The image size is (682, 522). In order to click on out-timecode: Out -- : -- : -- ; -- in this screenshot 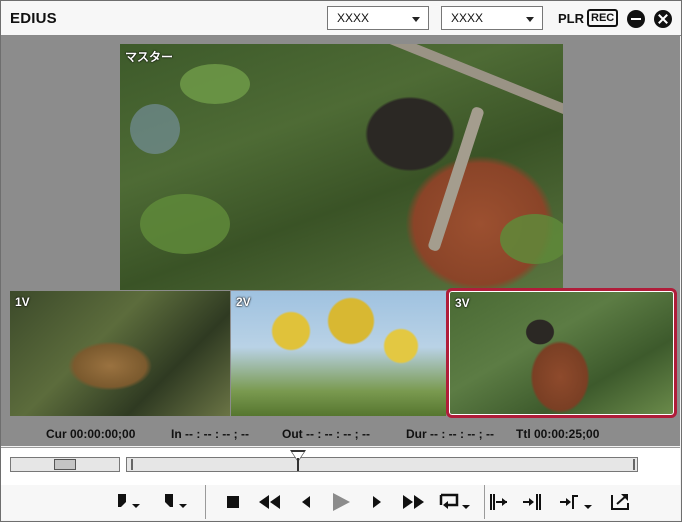, I will do `click(326, 434)`.